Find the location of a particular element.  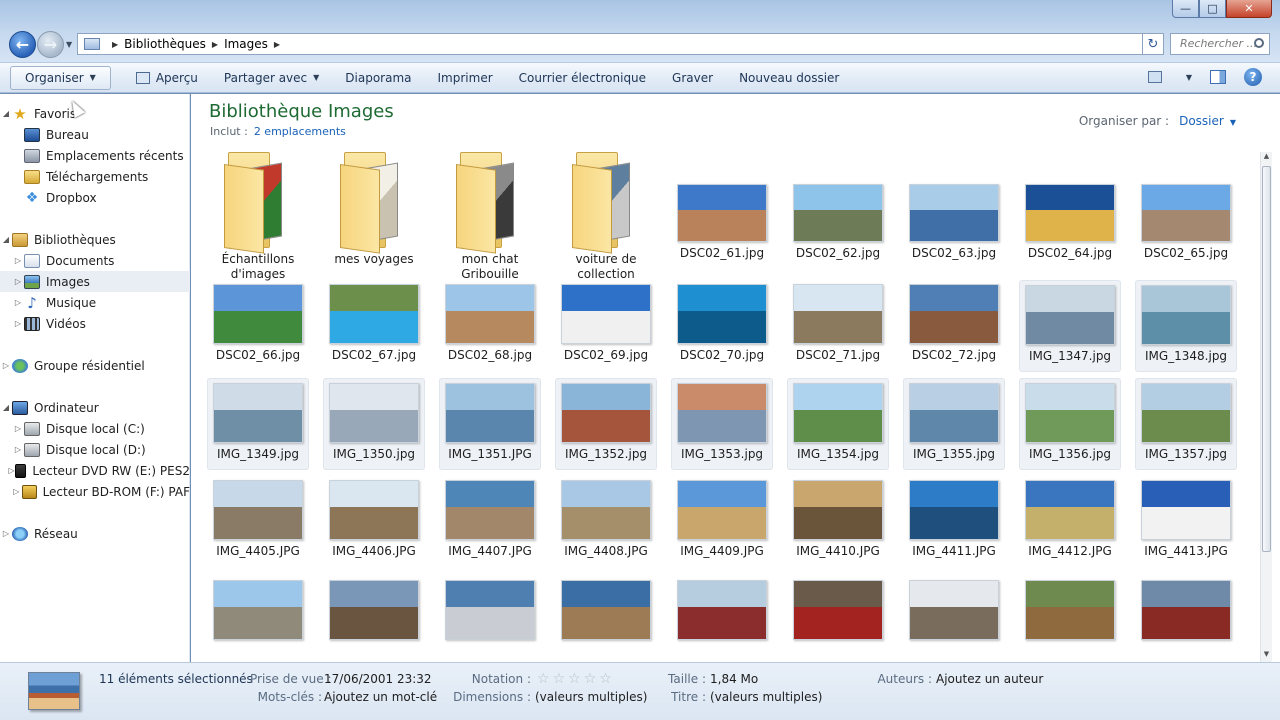

image-item: DSC02_70.jpg is located at coordinates (722, 326).